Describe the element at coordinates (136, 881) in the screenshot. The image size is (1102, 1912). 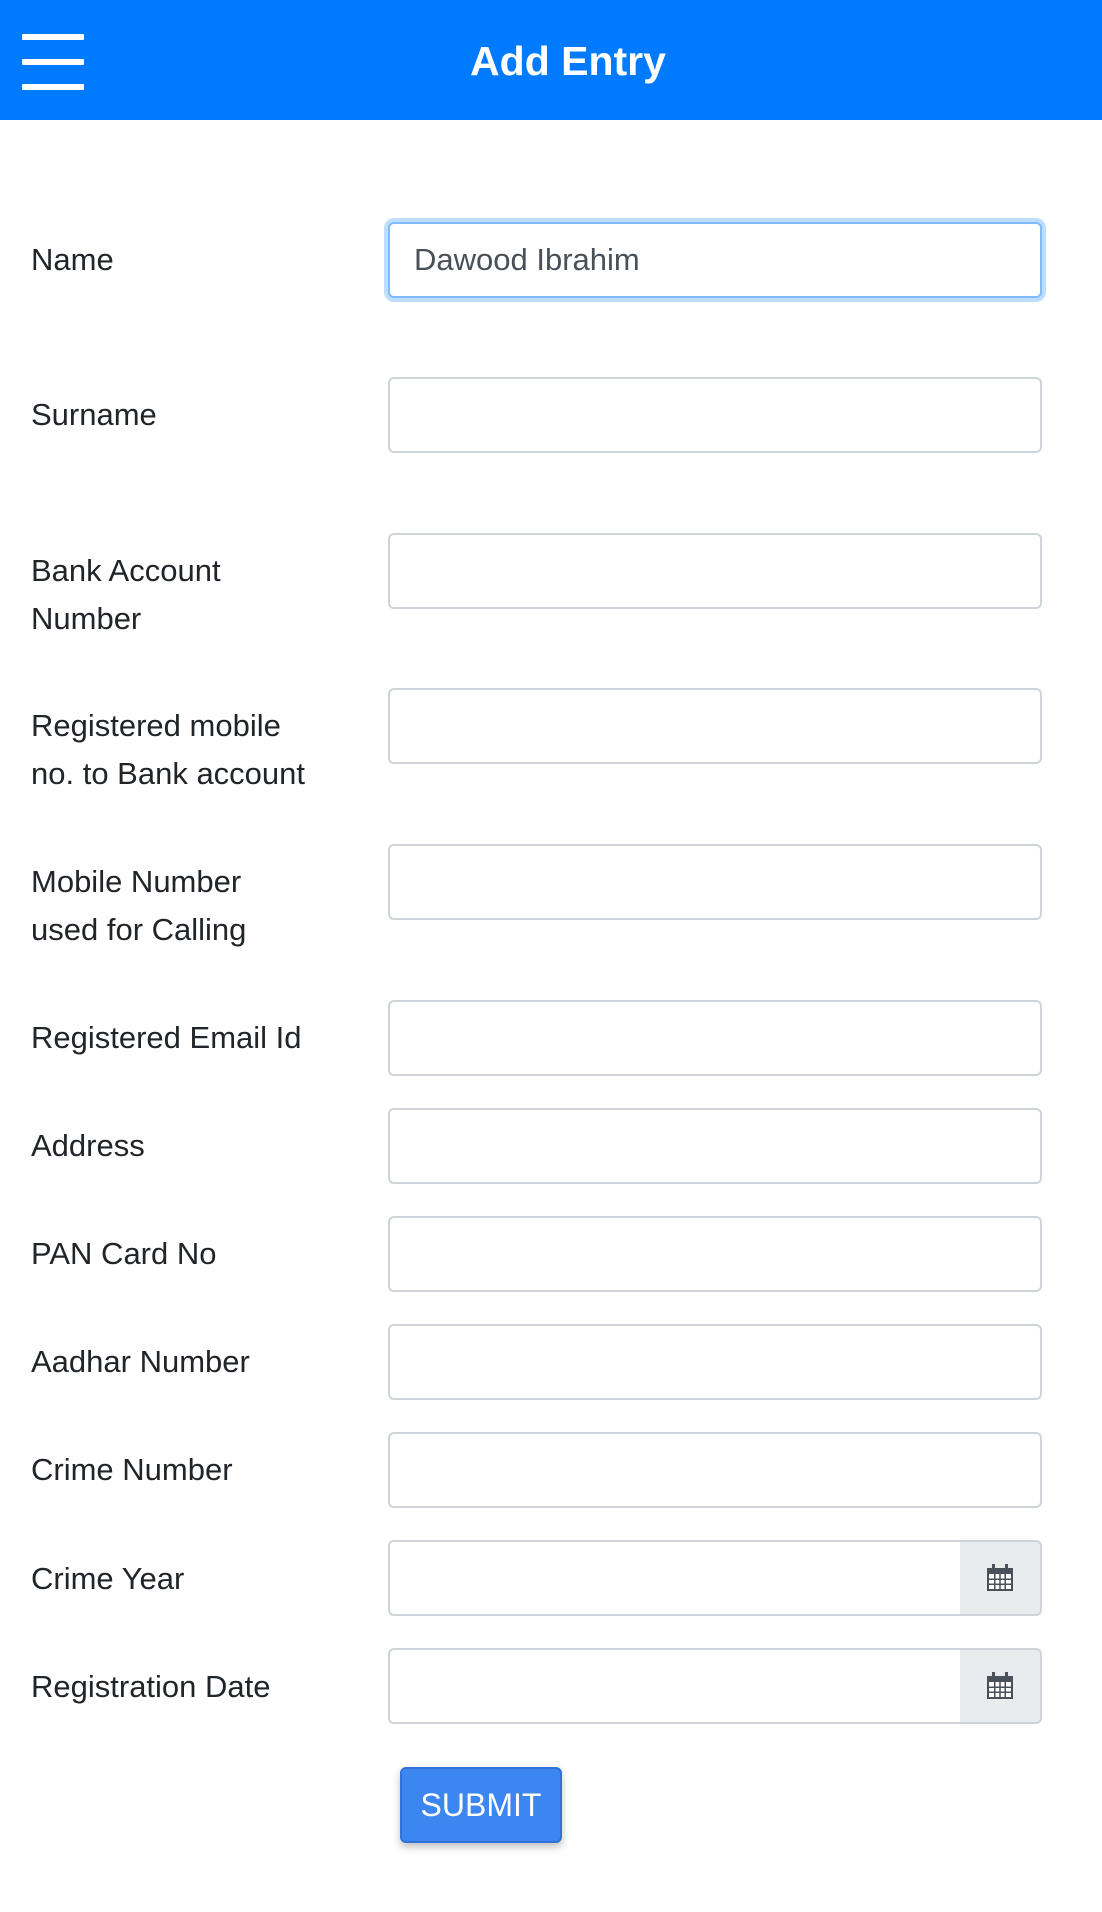
I see `calling-mobile-label-line1: Mobile Number` at that location.